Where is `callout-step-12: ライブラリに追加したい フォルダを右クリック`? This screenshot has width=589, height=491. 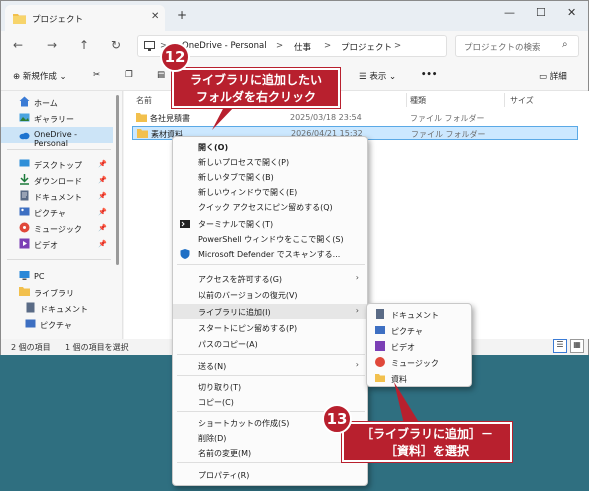 callout-step-12: ライブラリに追加したい フォルダを右クリック is located at coordinates (256, 88).